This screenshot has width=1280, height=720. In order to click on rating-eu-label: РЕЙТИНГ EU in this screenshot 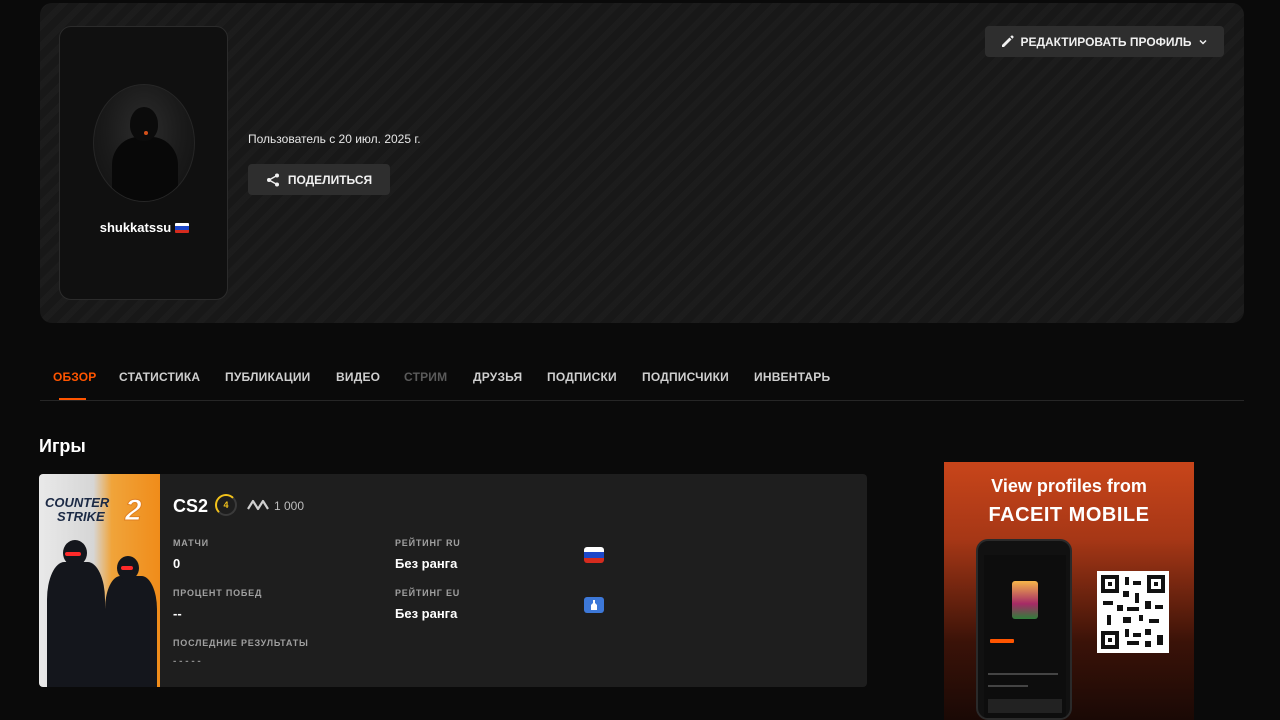, I will do `click(428, 593)`.